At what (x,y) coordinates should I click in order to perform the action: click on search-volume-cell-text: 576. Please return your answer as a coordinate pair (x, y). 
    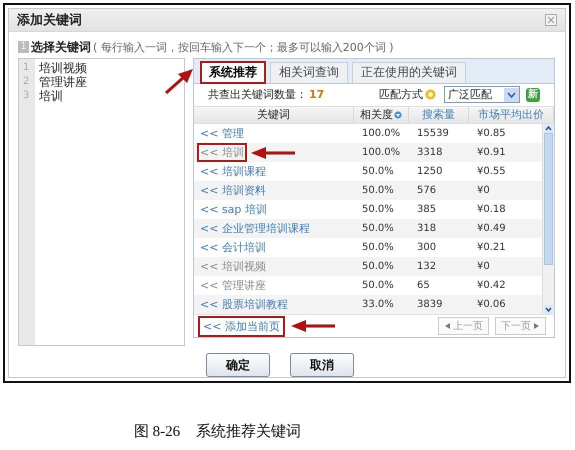
    Looking at the image, I should click on (427, 190).